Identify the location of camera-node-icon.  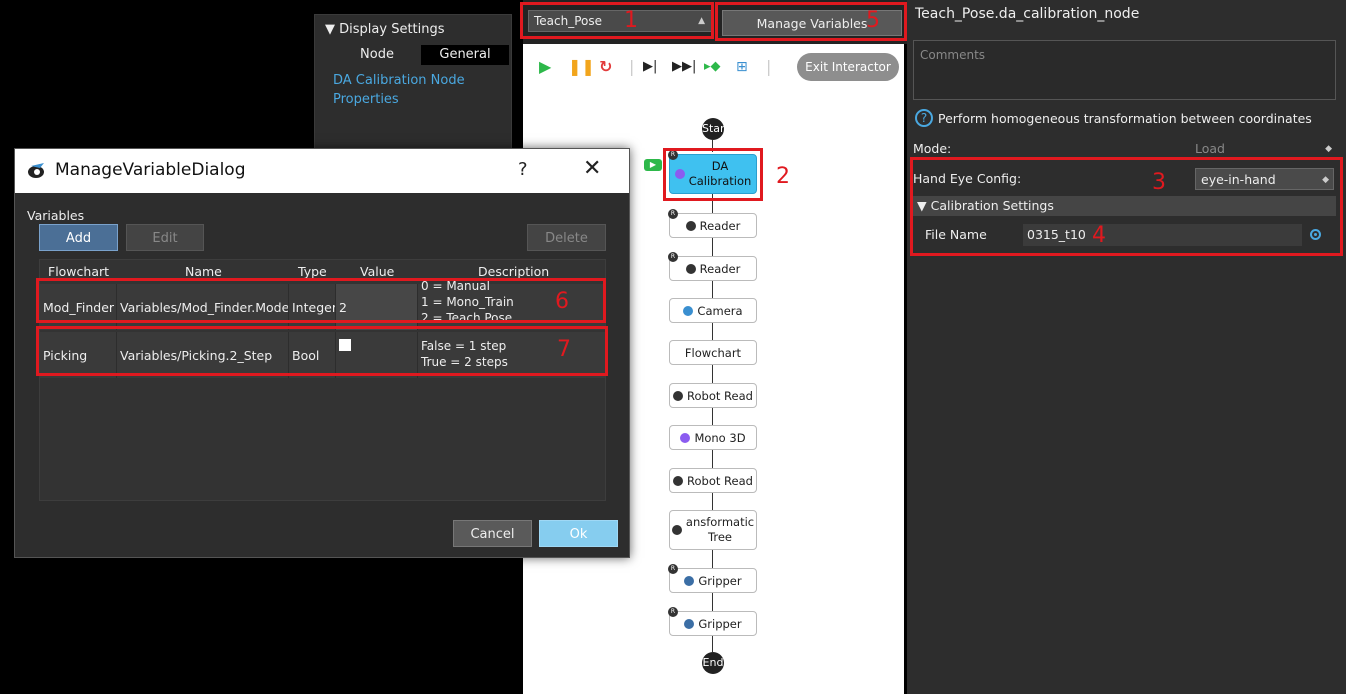
(688, 310).